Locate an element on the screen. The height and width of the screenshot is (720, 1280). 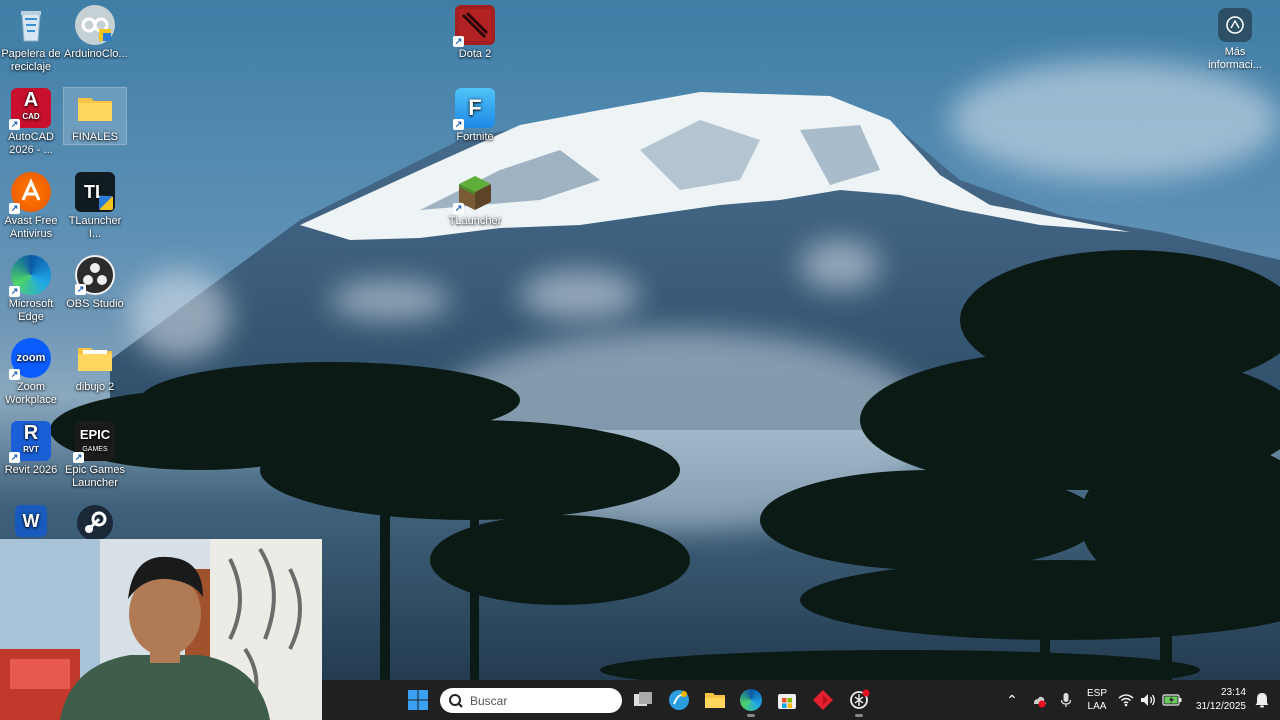
revit-icon: R RVT ↗ is located at coordinates (30, 442).